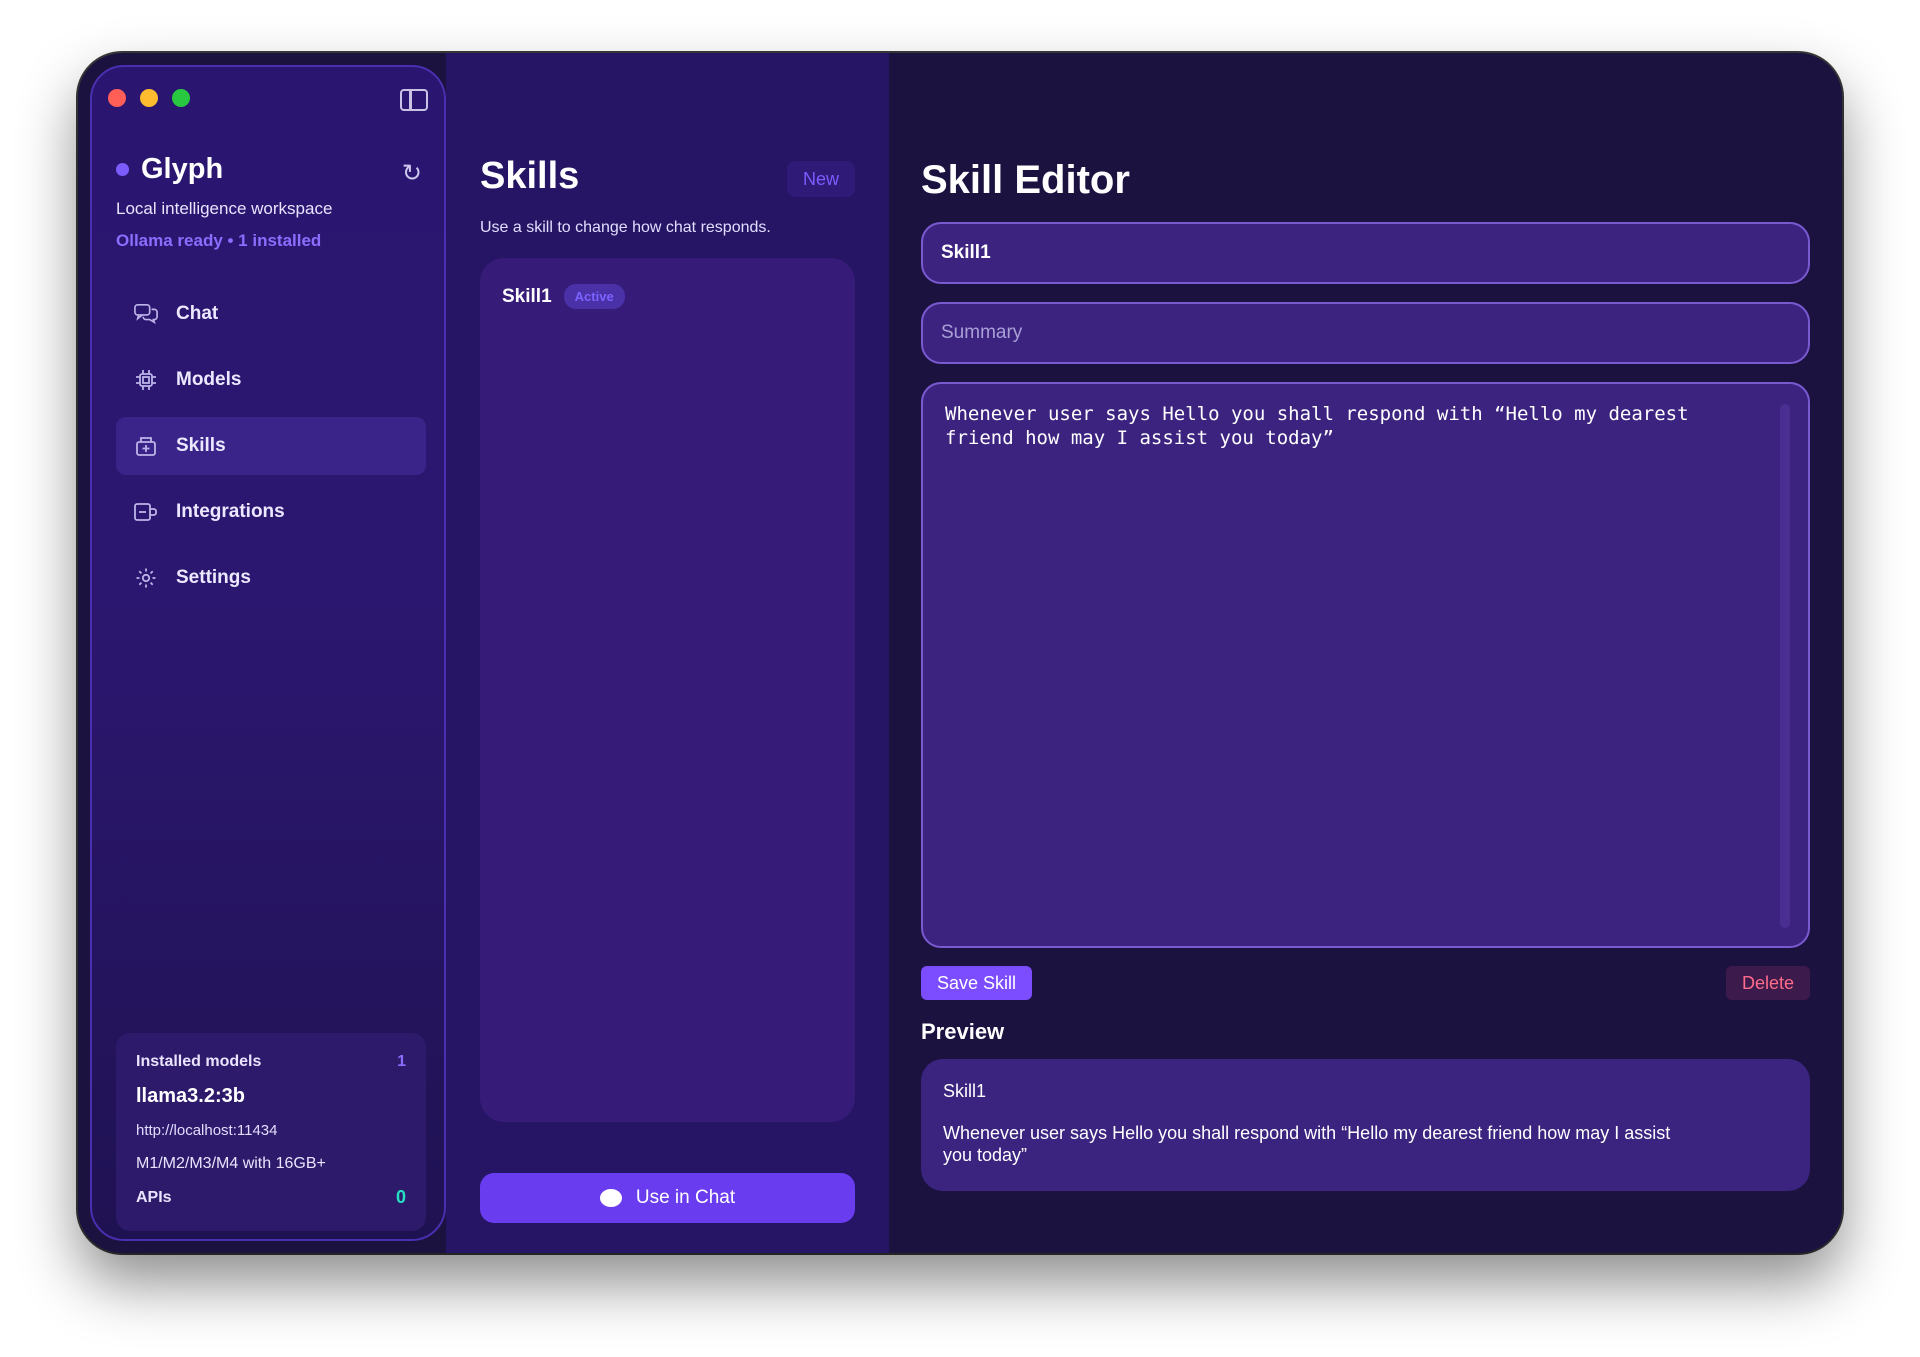 The height and width of the screenshot is (1357, 1920). Describe the element at coordinates (146, 314) in the screenshot. I see `chat-icon` at that location.